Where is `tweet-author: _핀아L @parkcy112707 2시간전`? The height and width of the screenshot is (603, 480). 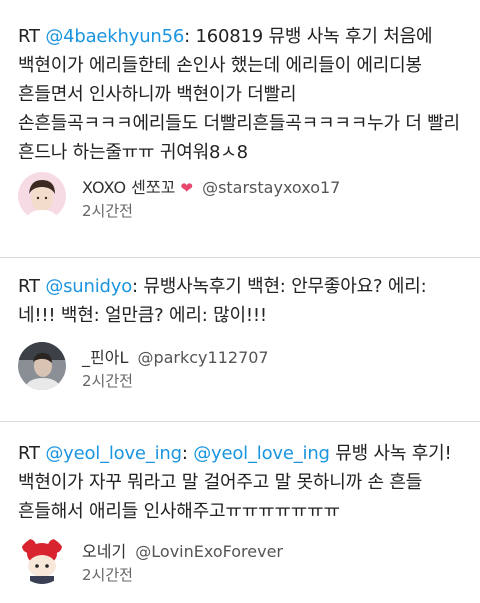
tweet-author: _핀아L @parkcy112707 2시간전 is located at coordinates (243, 367).